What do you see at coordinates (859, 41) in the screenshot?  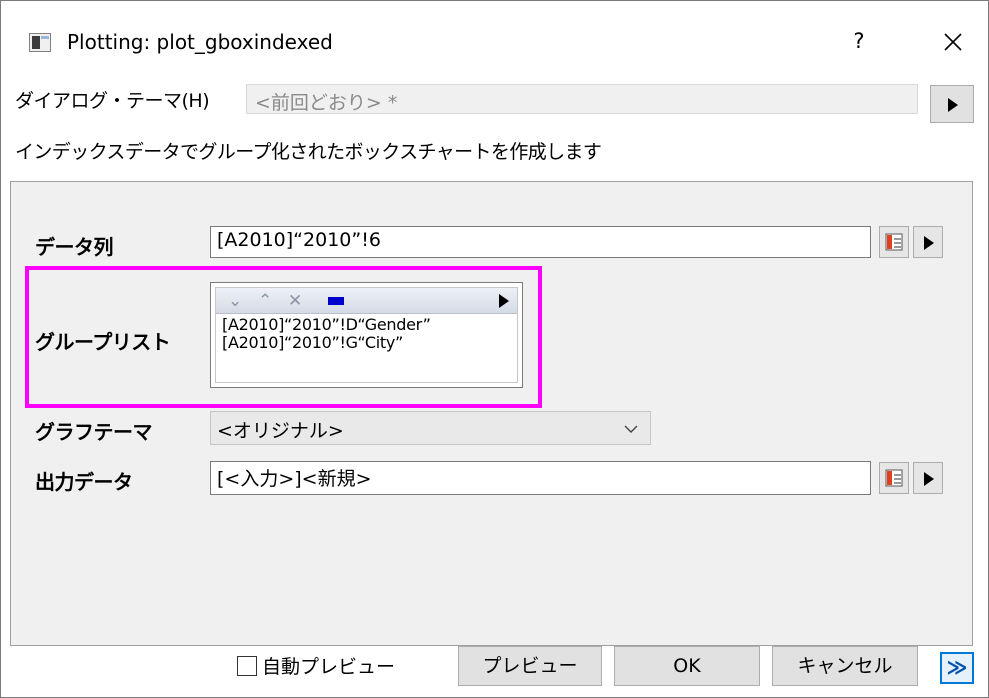 I see `help-button: ?` at bounding box center [859, 41].